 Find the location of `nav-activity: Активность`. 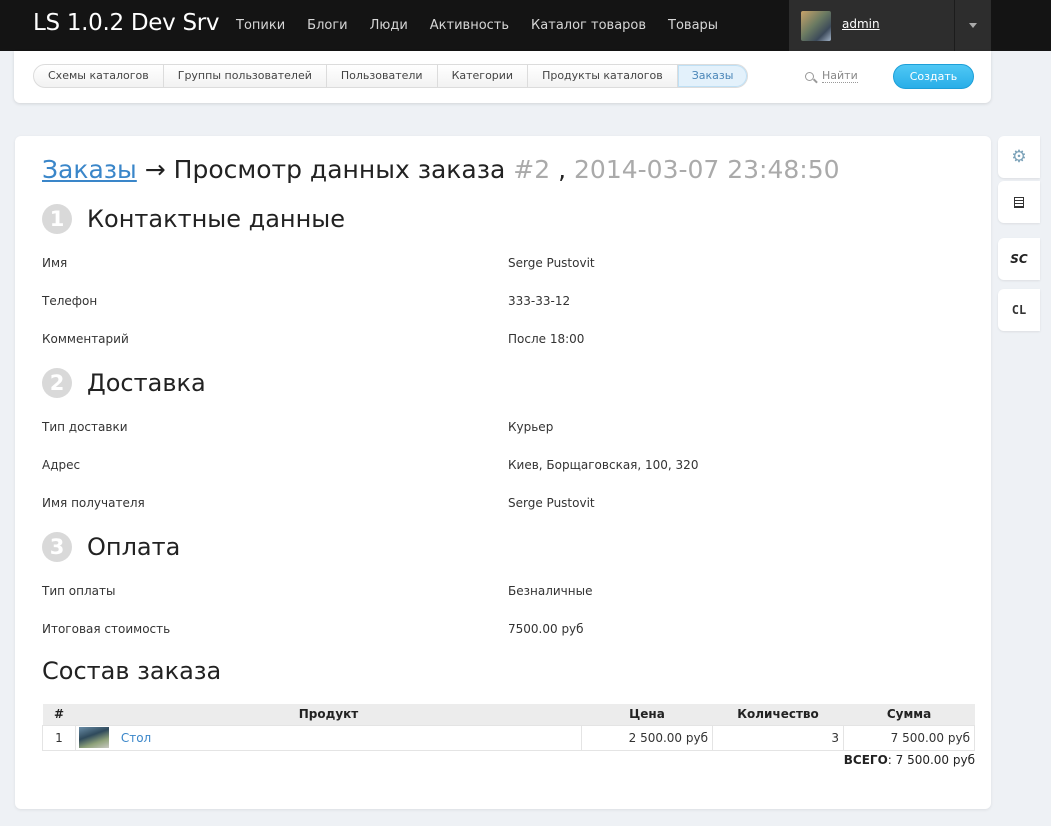

nav-activity: Активность is located at coordinates (469, 25).